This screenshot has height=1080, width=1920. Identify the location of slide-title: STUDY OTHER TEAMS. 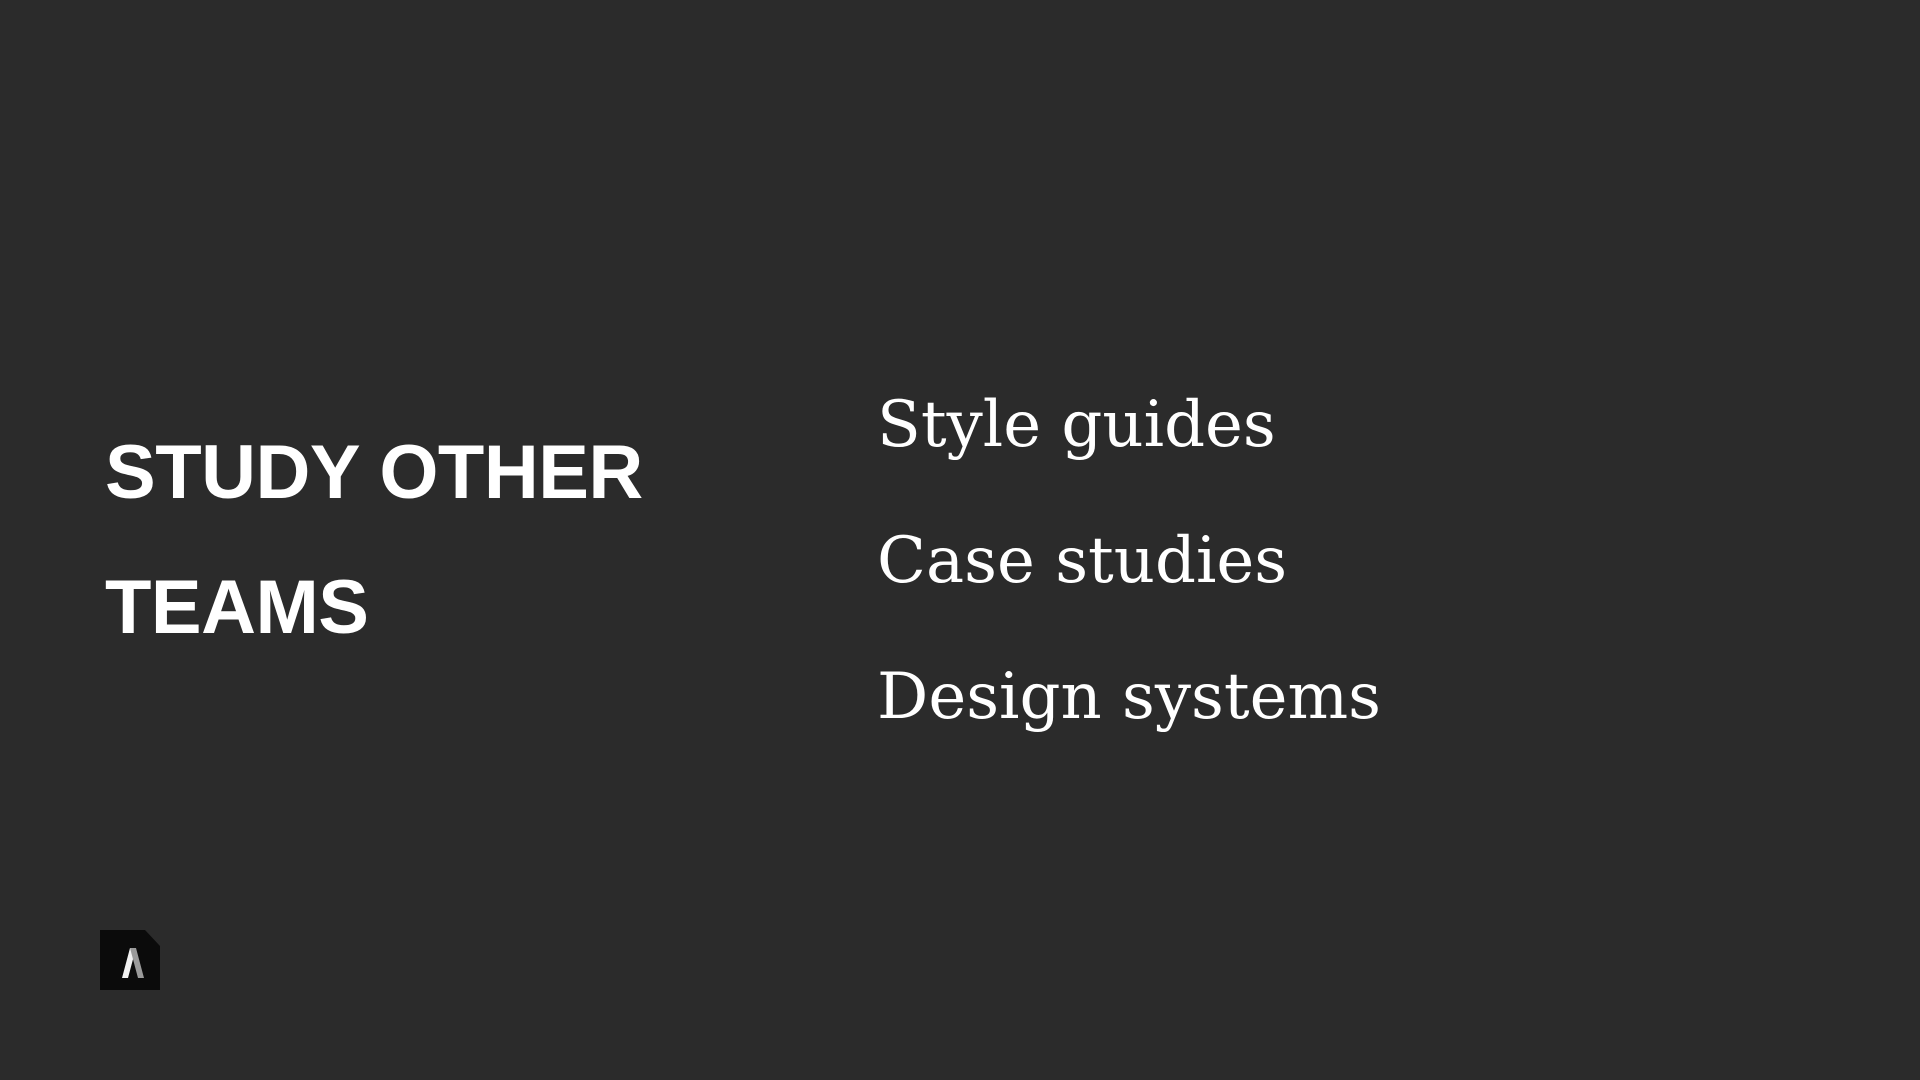
(425, 540).